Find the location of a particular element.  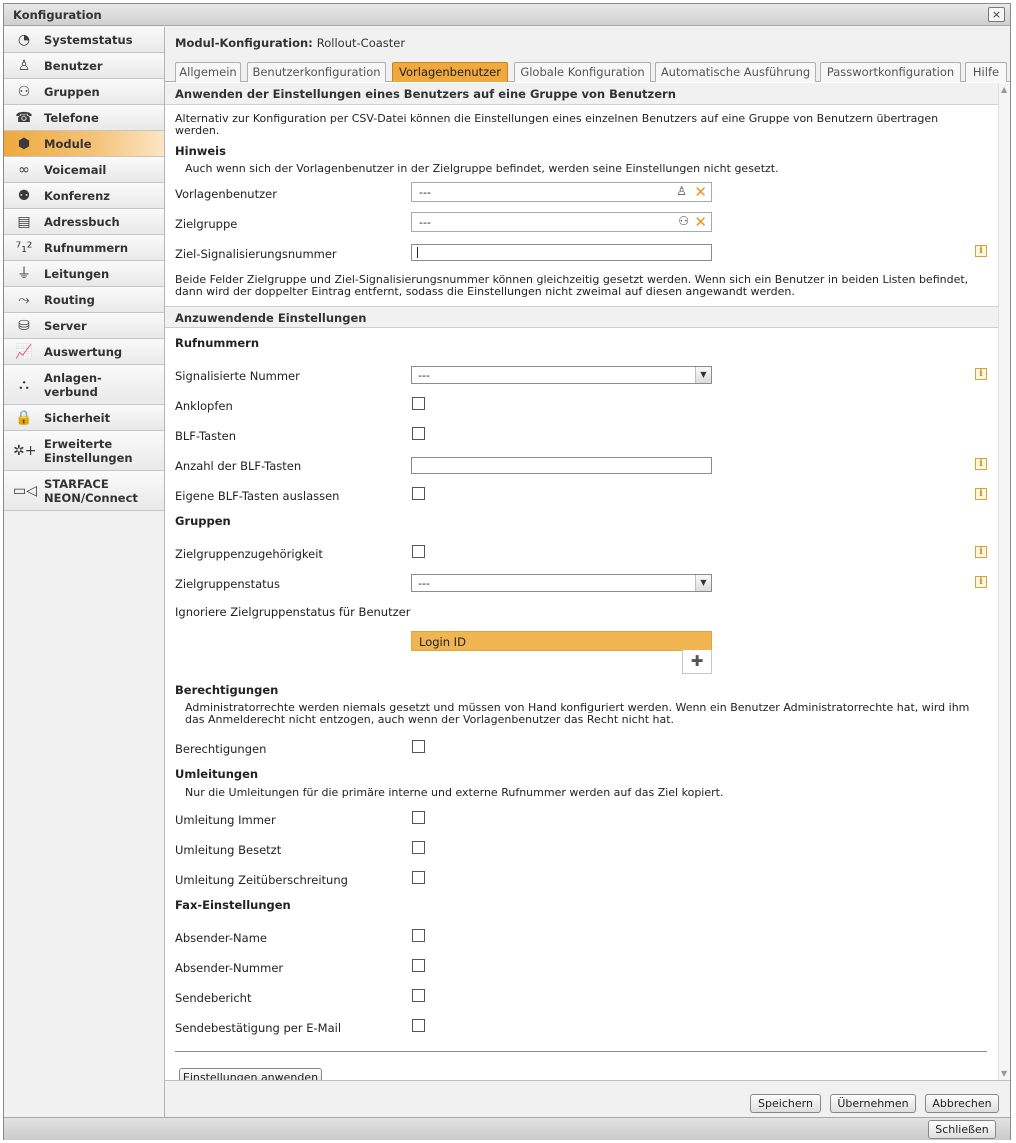

email-confirm-checkbox is located at coordinates (418, 1025).